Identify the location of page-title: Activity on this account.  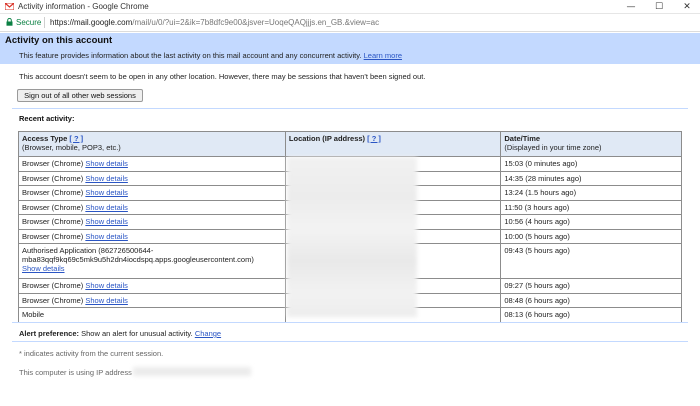
(59, 40).